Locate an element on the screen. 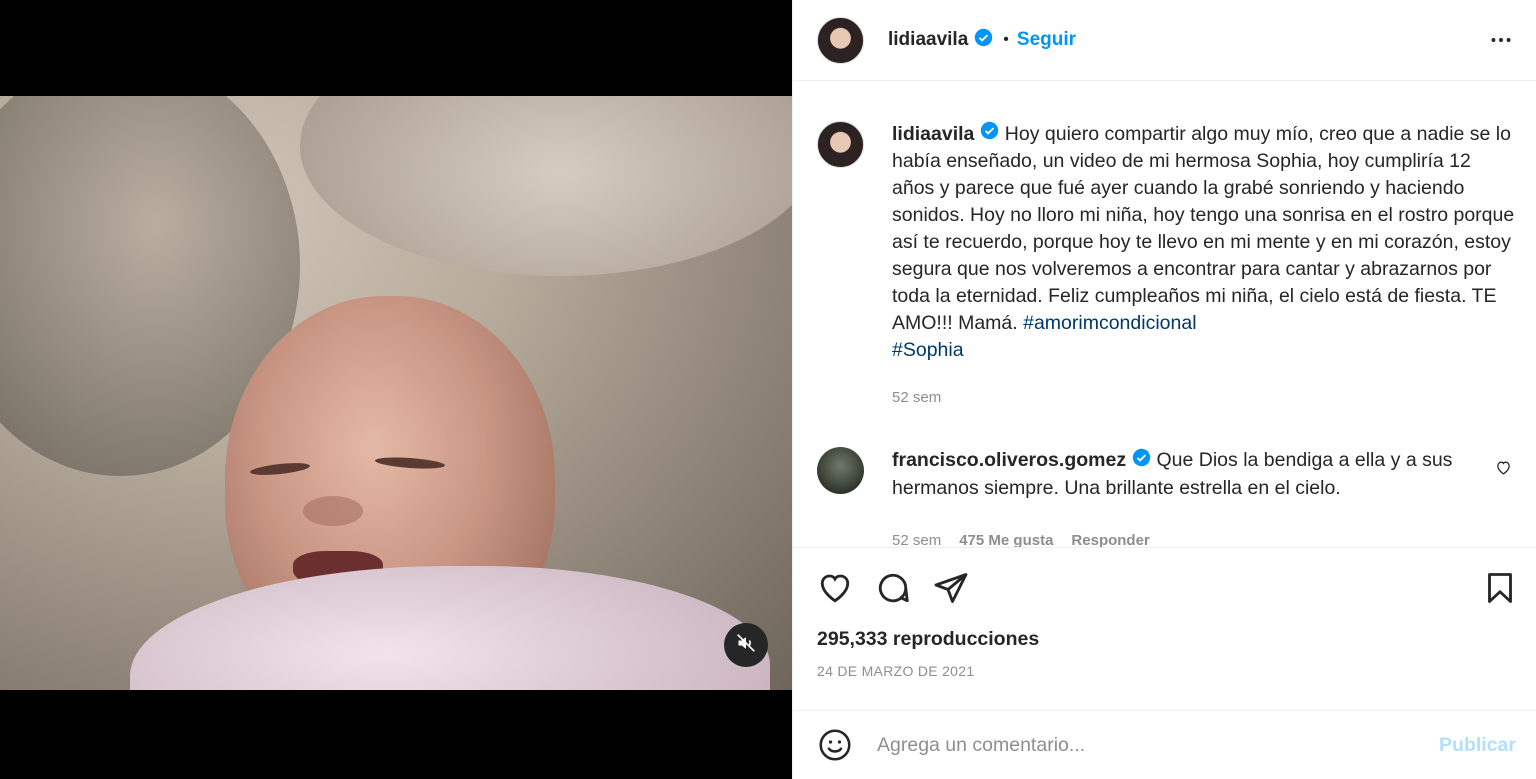  muted-speaker-icon is located at coordinates (746, 645).